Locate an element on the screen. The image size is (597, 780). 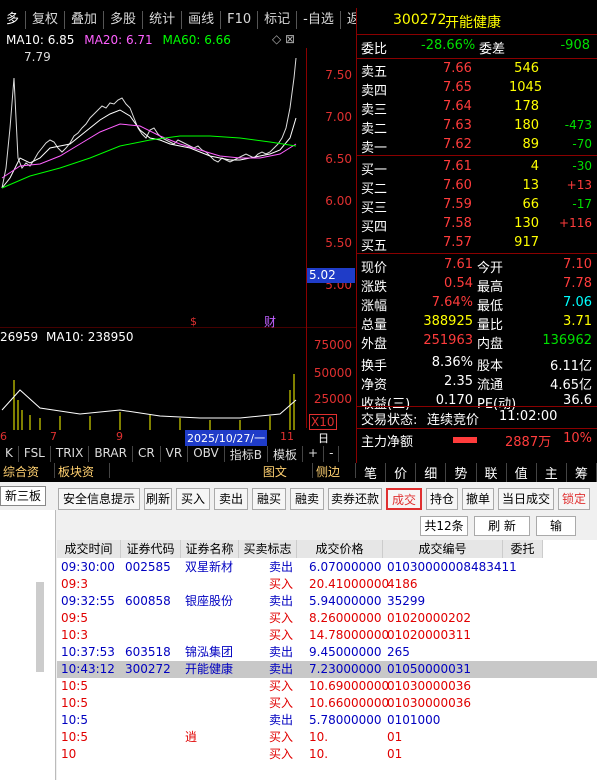
tab-zhi: 值 is located at coordinates (522, 472).